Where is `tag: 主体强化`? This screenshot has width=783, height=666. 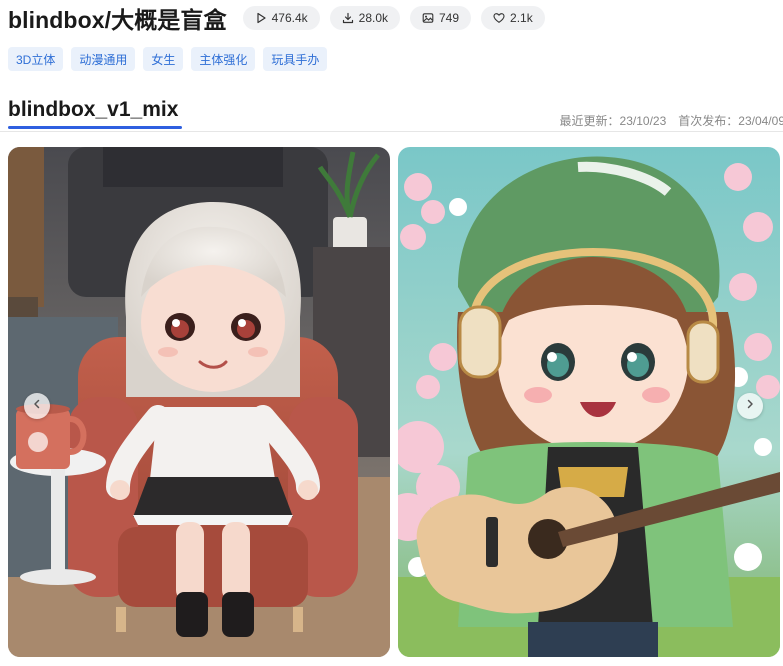
tag: 主体强化 is located at coordinates (223, 59).